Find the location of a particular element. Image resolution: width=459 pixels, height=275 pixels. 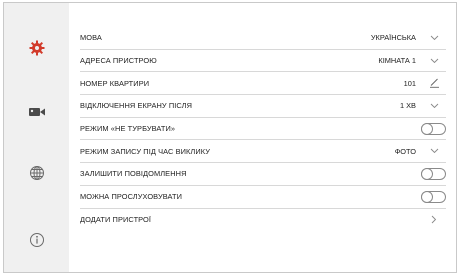

leave-message-toggle is located at coordinates (433, 173).